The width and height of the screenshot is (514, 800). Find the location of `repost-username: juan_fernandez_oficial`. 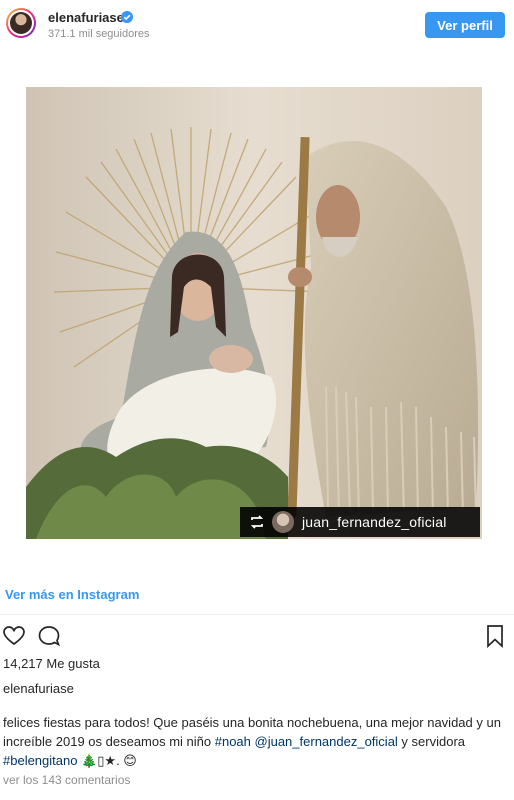

repost-username: juan_fernandez_oficial is located at coordinates (374, 522).